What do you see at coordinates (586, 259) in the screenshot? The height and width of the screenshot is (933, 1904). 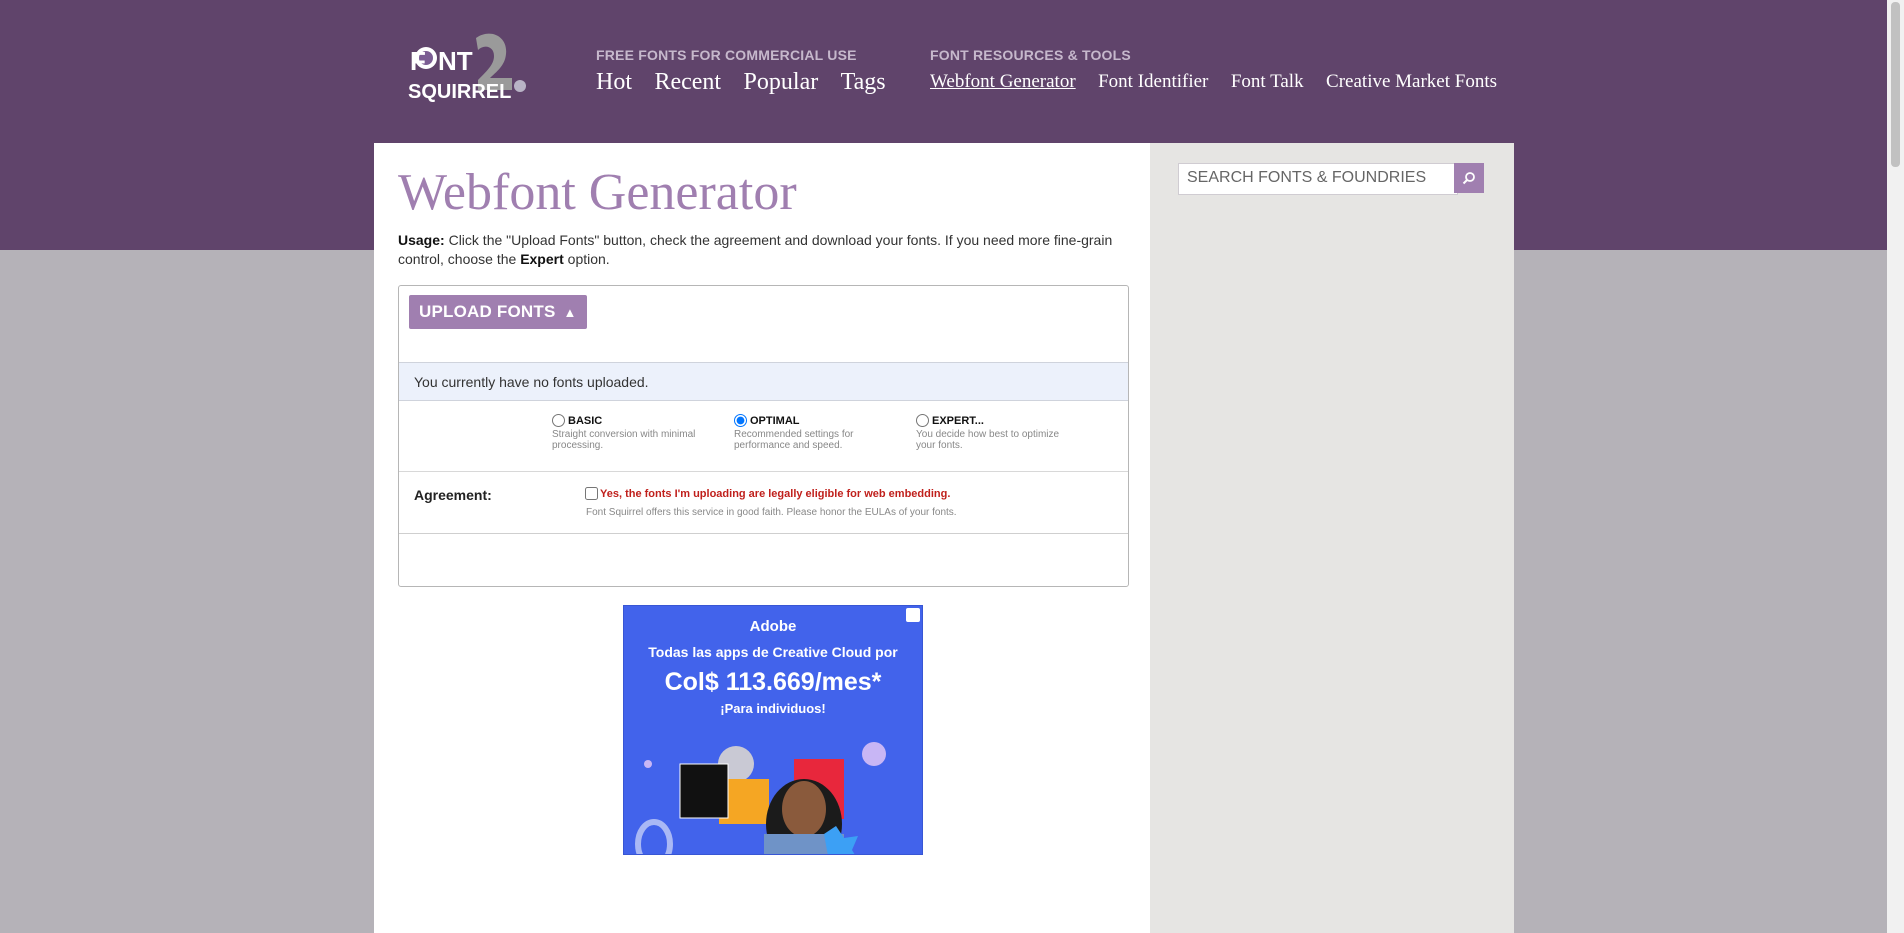 I see `usage-text-end: option.` at bounding box center [586, 259].